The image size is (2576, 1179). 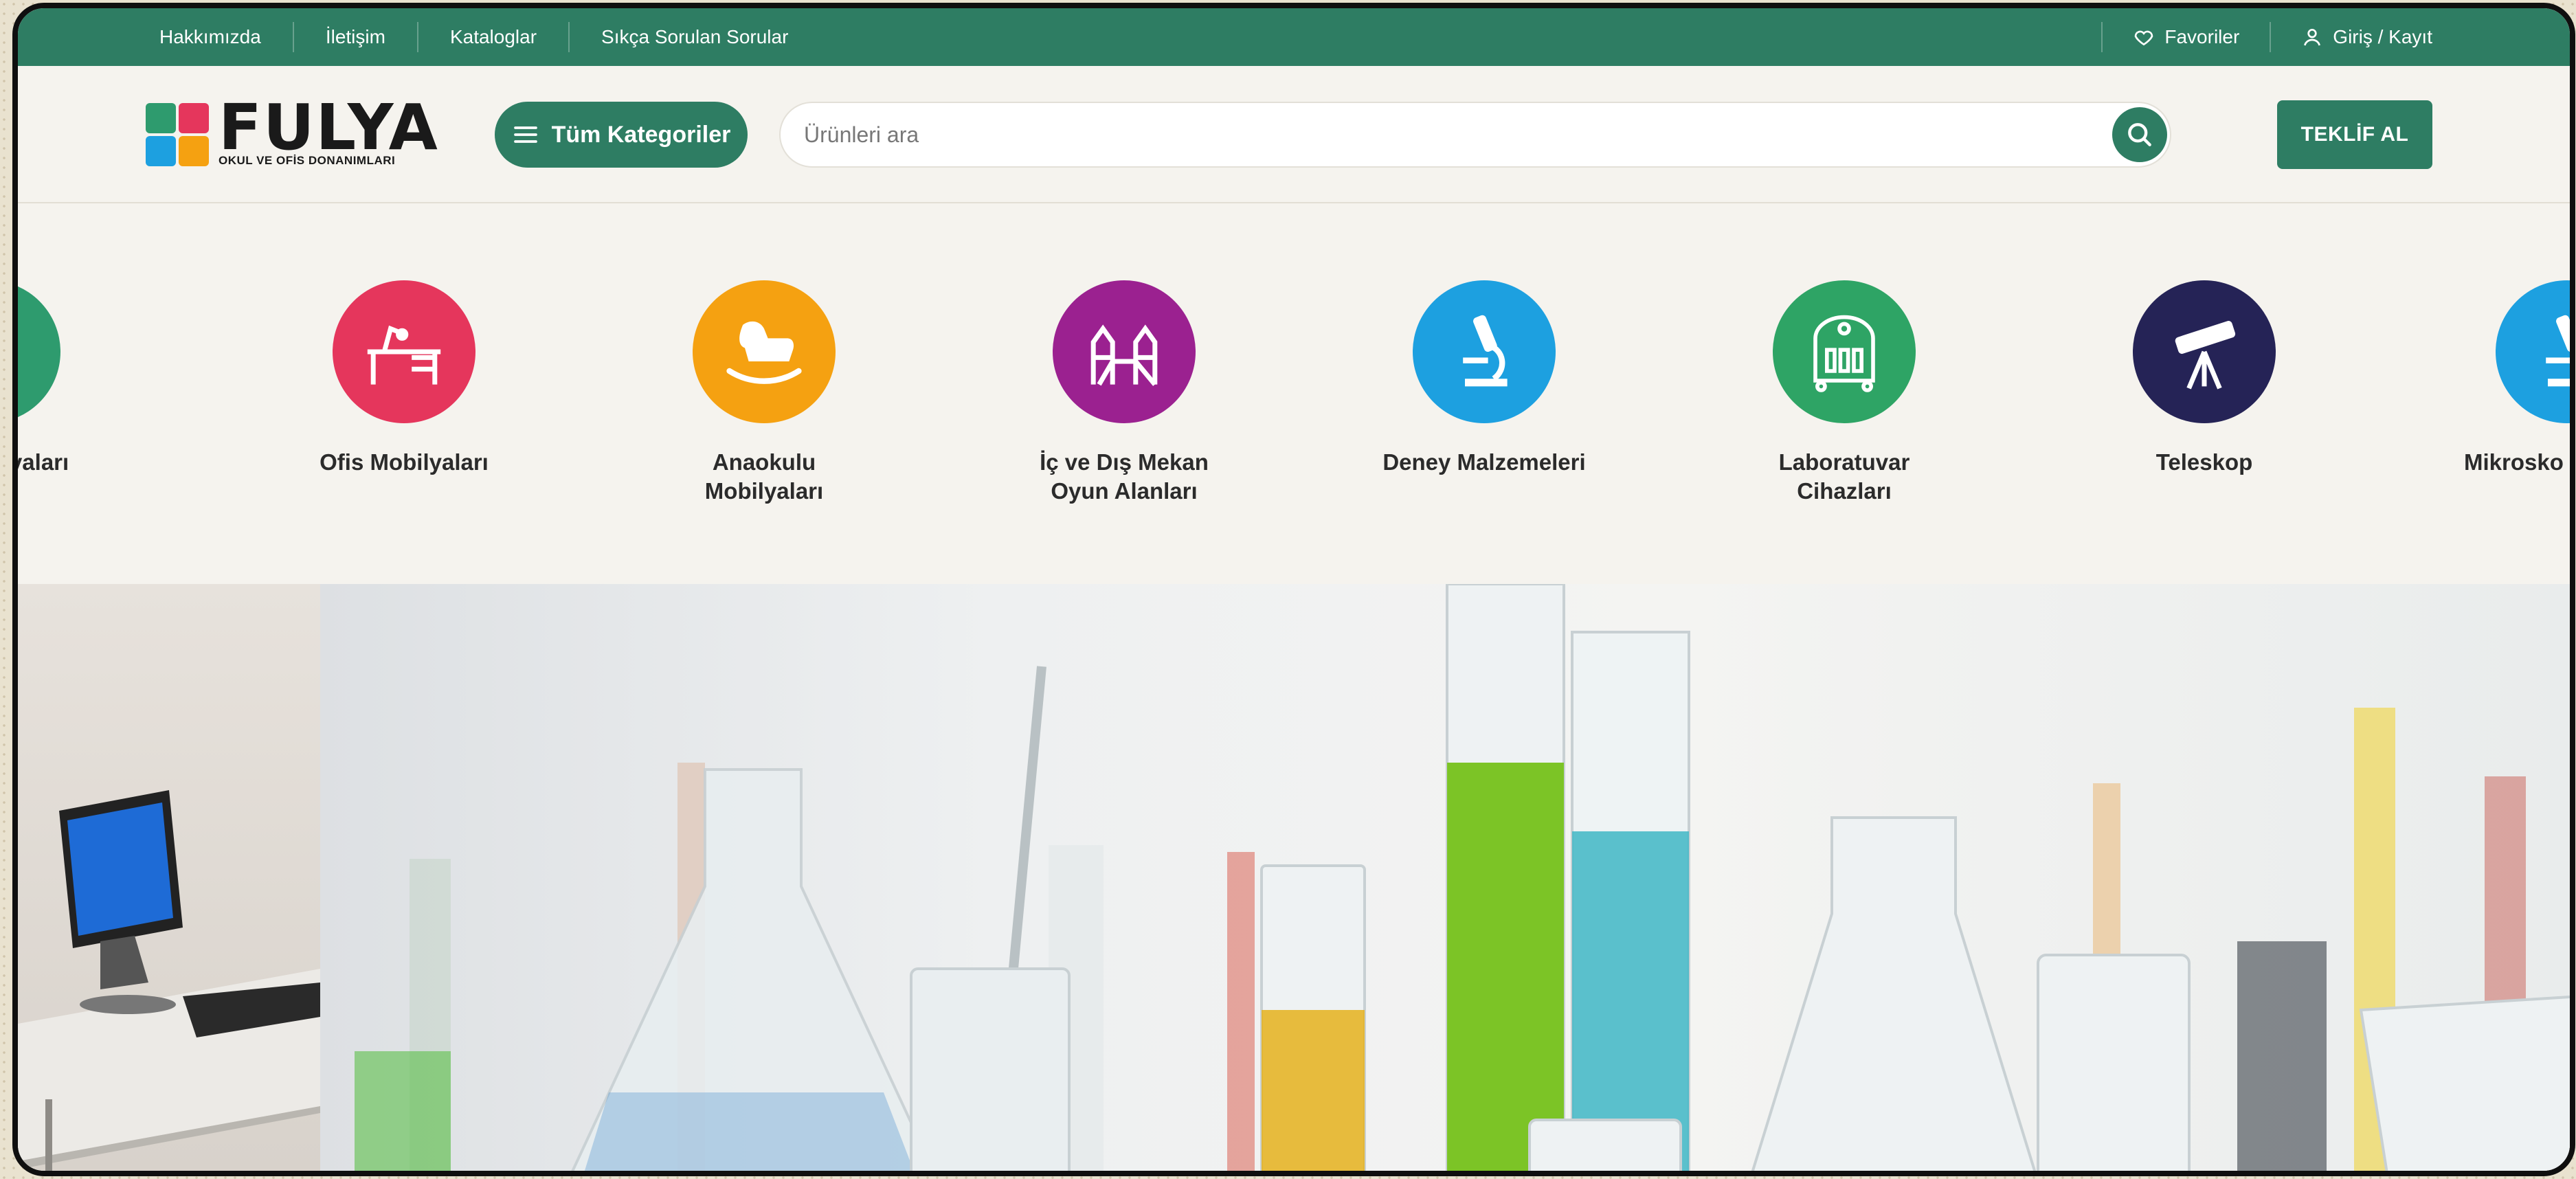 What do you see at coordinates (218, 37) in the screenshot?
I see `about-link: Hakkımızda` at bounding box center [218, 37].